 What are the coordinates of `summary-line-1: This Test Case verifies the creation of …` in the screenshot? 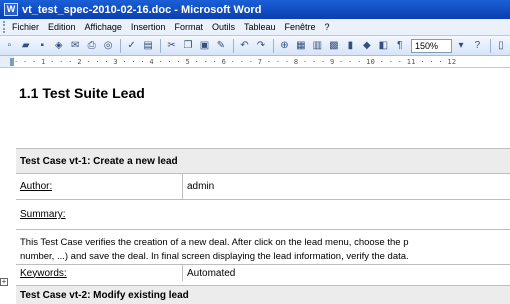 It's located at (214, 242).